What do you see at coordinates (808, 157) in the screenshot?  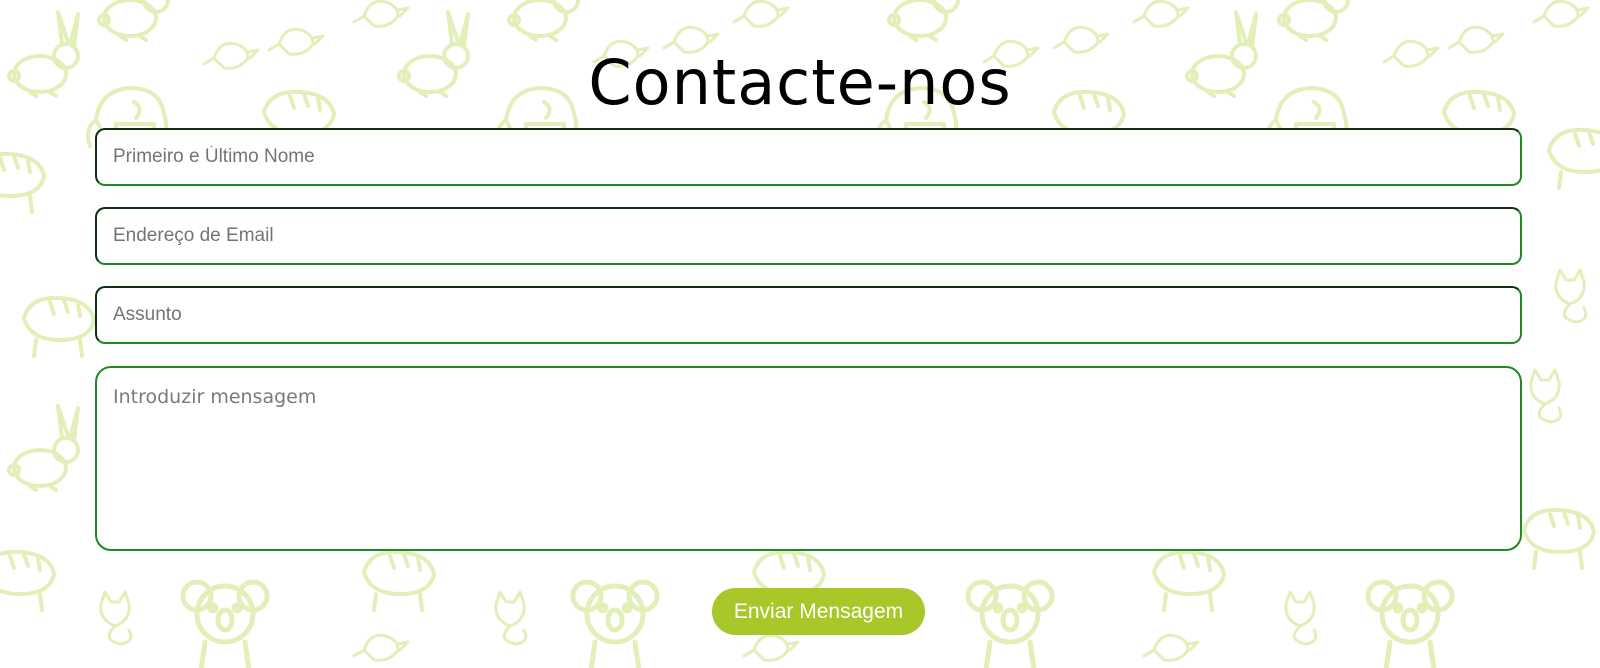 I see `name-input` at bounding box center [808, 157].